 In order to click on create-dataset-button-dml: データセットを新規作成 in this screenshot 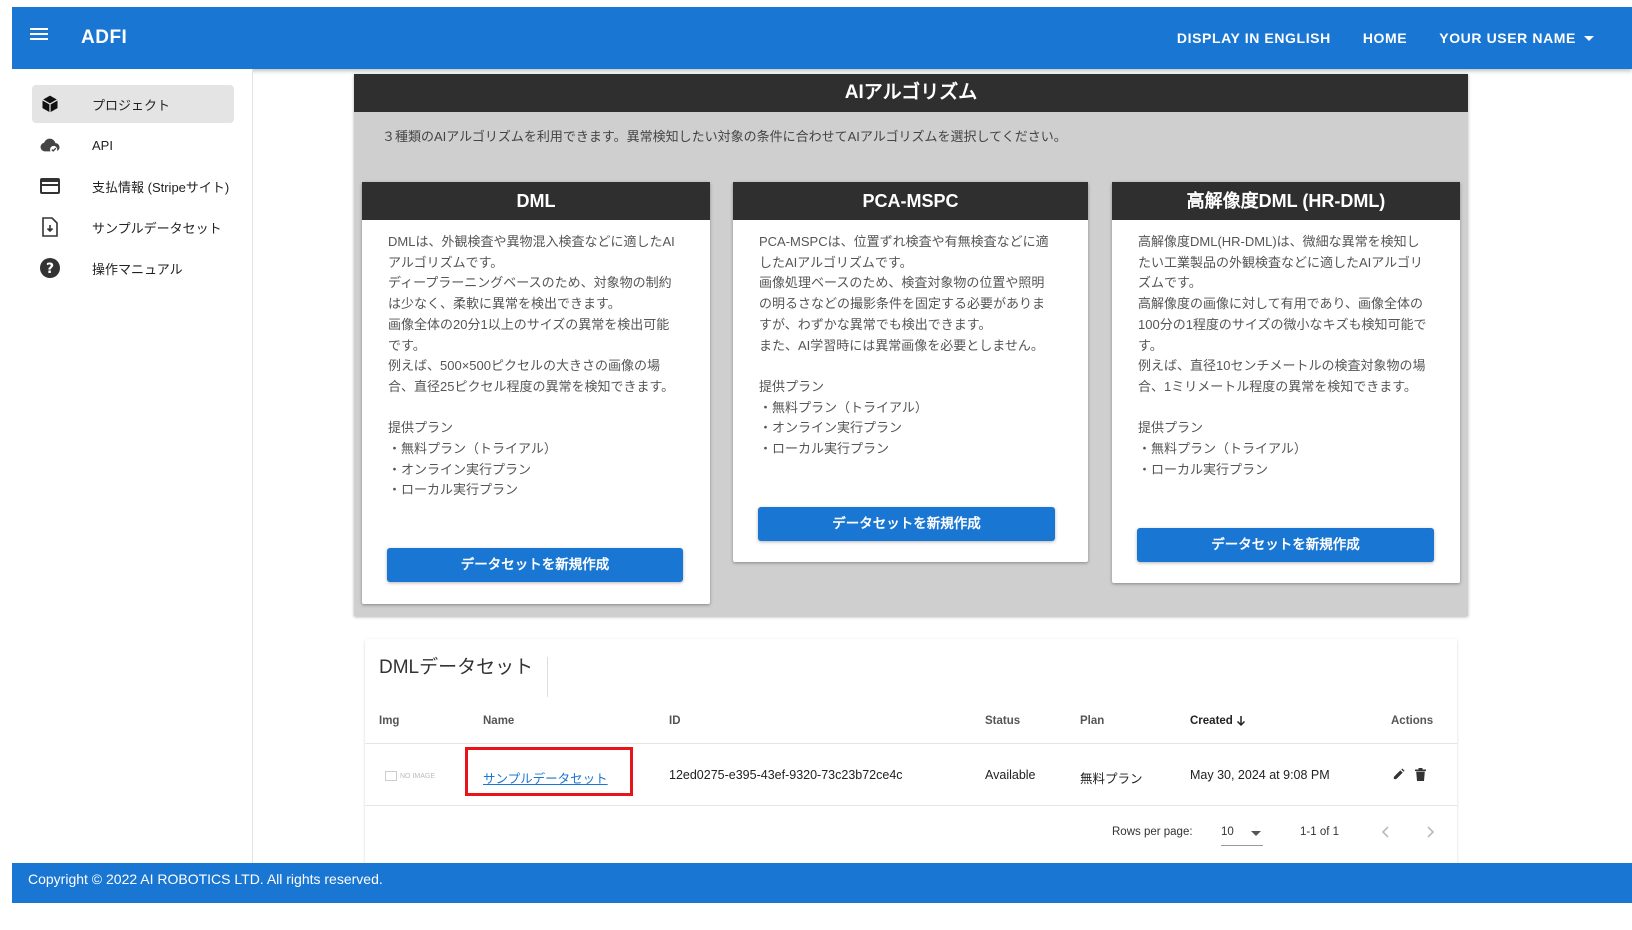, I will do `click(535, 565)`.